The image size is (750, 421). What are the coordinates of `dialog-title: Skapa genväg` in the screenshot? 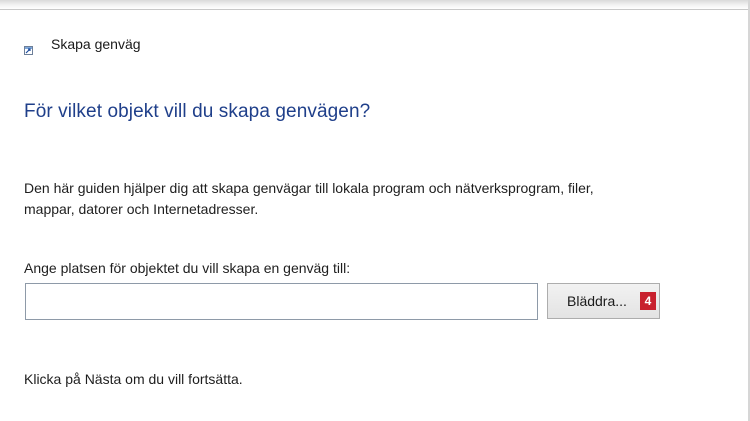 It's located at (82, 44).